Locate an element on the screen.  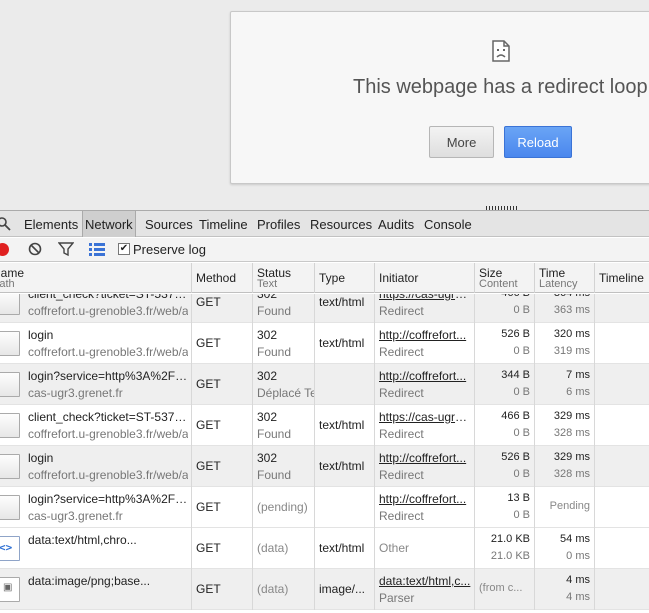
search-icon is located at coordinates (5, 224).